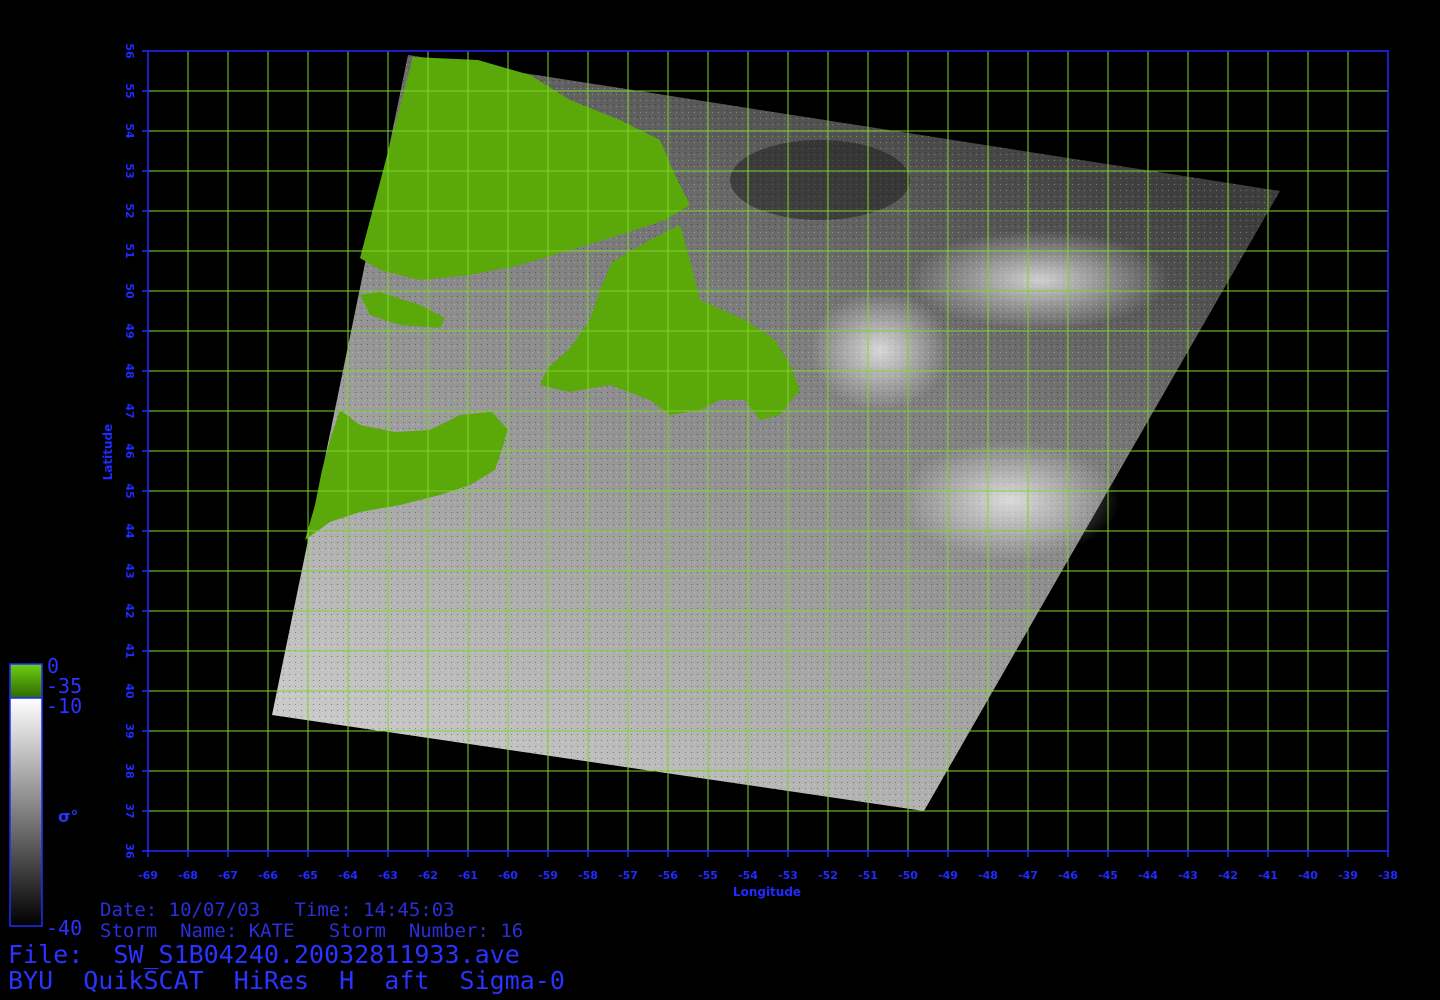  Describe the element at coordinates (129, 370) in the screenshot. I see `lat-tick-label: 48` at that location.